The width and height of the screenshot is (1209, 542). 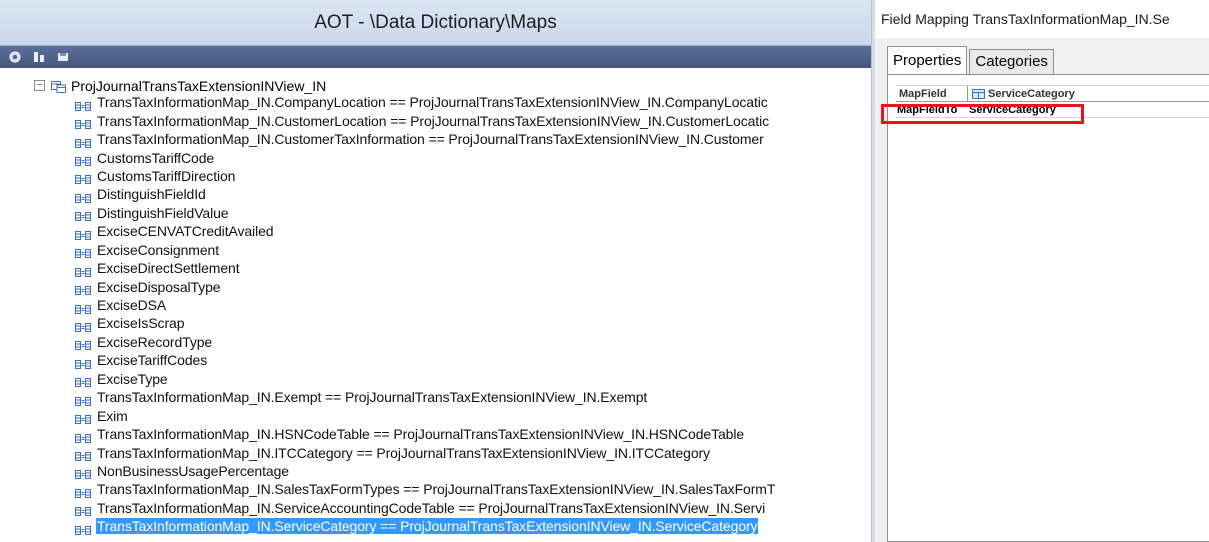 What do you see at coordinates (168, 268) in the screenshot?
I see `tree-row-label: ExciseDirectSettlement` at bounding box center [168, 268].